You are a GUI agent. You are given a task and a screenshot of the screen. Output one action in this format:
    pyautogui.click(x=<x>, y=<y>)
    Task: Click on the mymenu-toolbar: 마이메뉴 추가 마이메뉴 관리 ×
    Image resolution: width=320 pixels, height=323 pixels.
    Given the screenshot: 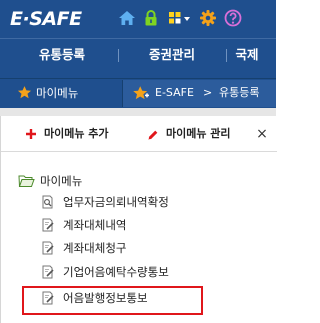 What is the action you would take?
    pyautogui.click(x=139, y=134)
    